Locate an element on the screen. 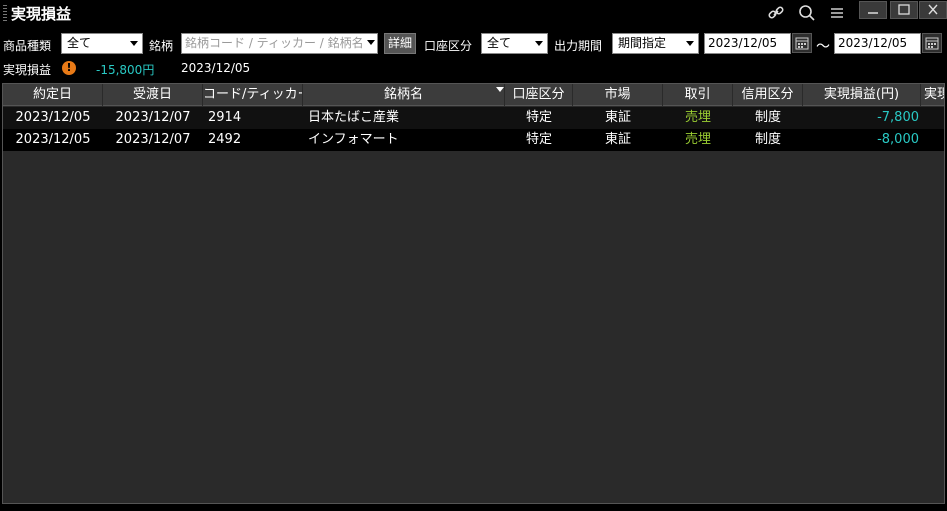 Image resolution: width=947 pixels, height=511 pixels. drag-grip is located at coordinates (5, 13).